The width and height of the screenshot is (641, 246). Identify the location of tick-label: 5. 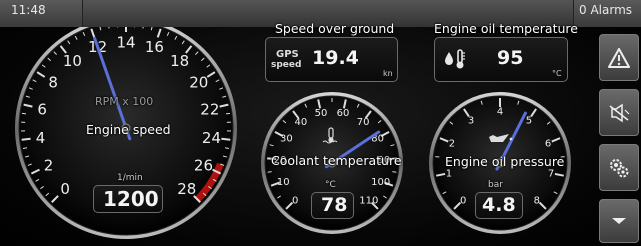
(529, 120).